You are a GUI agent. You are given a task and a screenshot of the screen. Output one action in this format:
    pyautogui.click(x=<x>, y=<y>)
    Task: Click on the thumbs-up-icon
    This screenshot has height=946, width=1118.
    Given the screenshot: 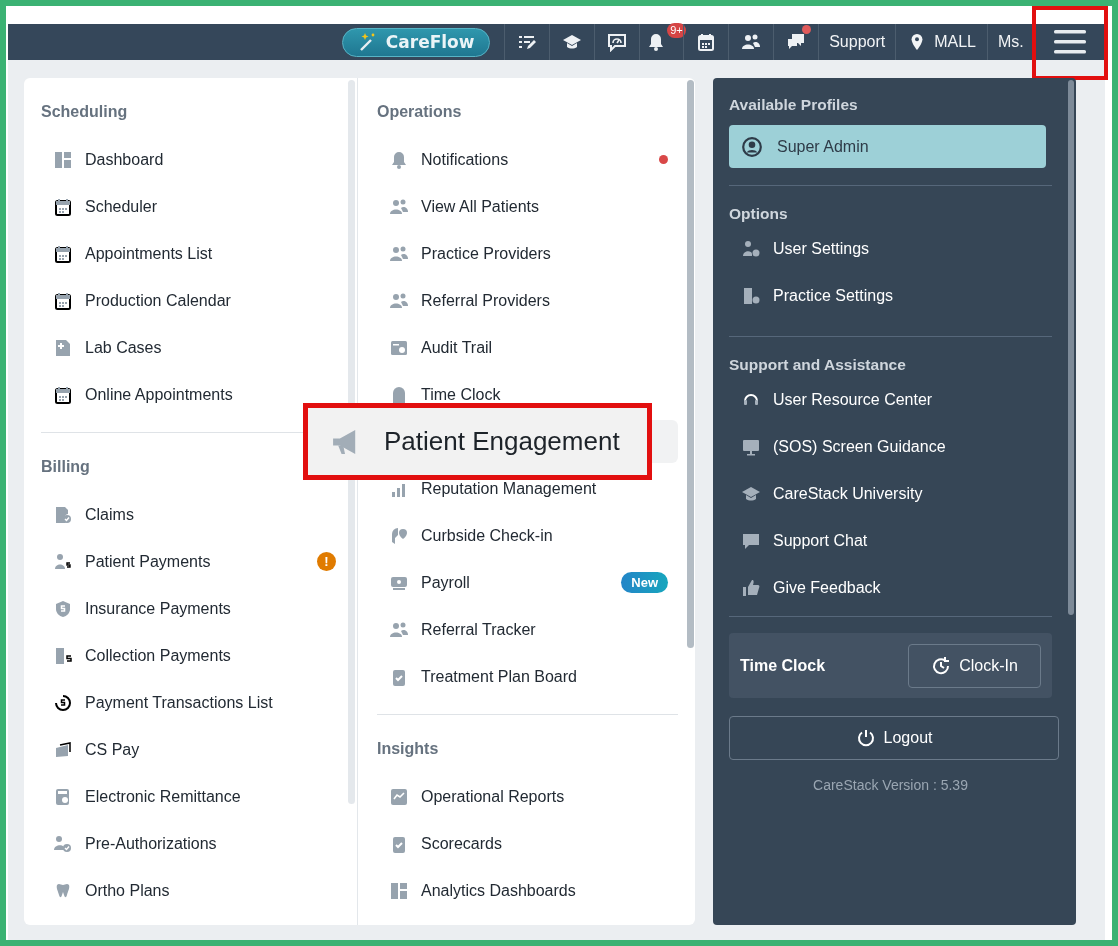 What is the action you would take?
    pyautogui.click(x=751, y=587)
    